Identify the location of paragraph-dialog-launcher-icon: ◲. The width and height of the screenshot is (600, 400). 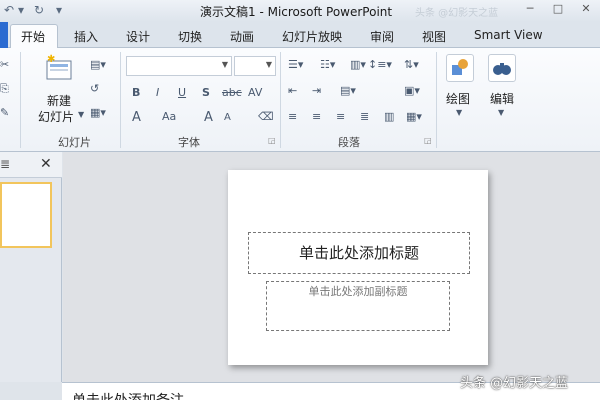
(428, 140).